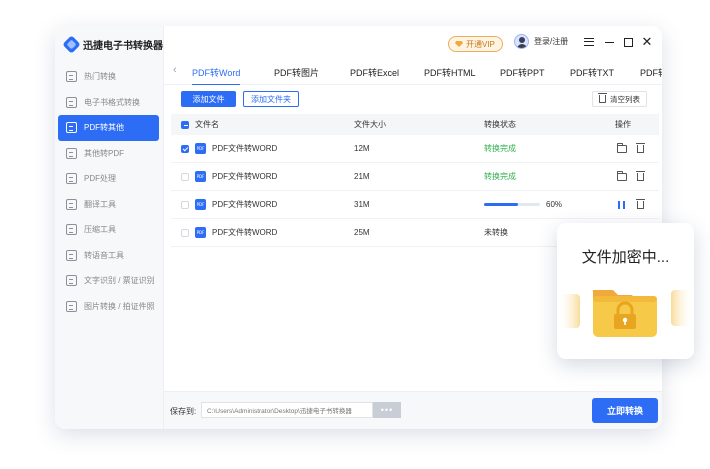 The image size is (710, 469). What do you see at coordinates (370, 124) in the screenshot?
I see `header-filesize: 文件大小` at bounding box center [370, 124].